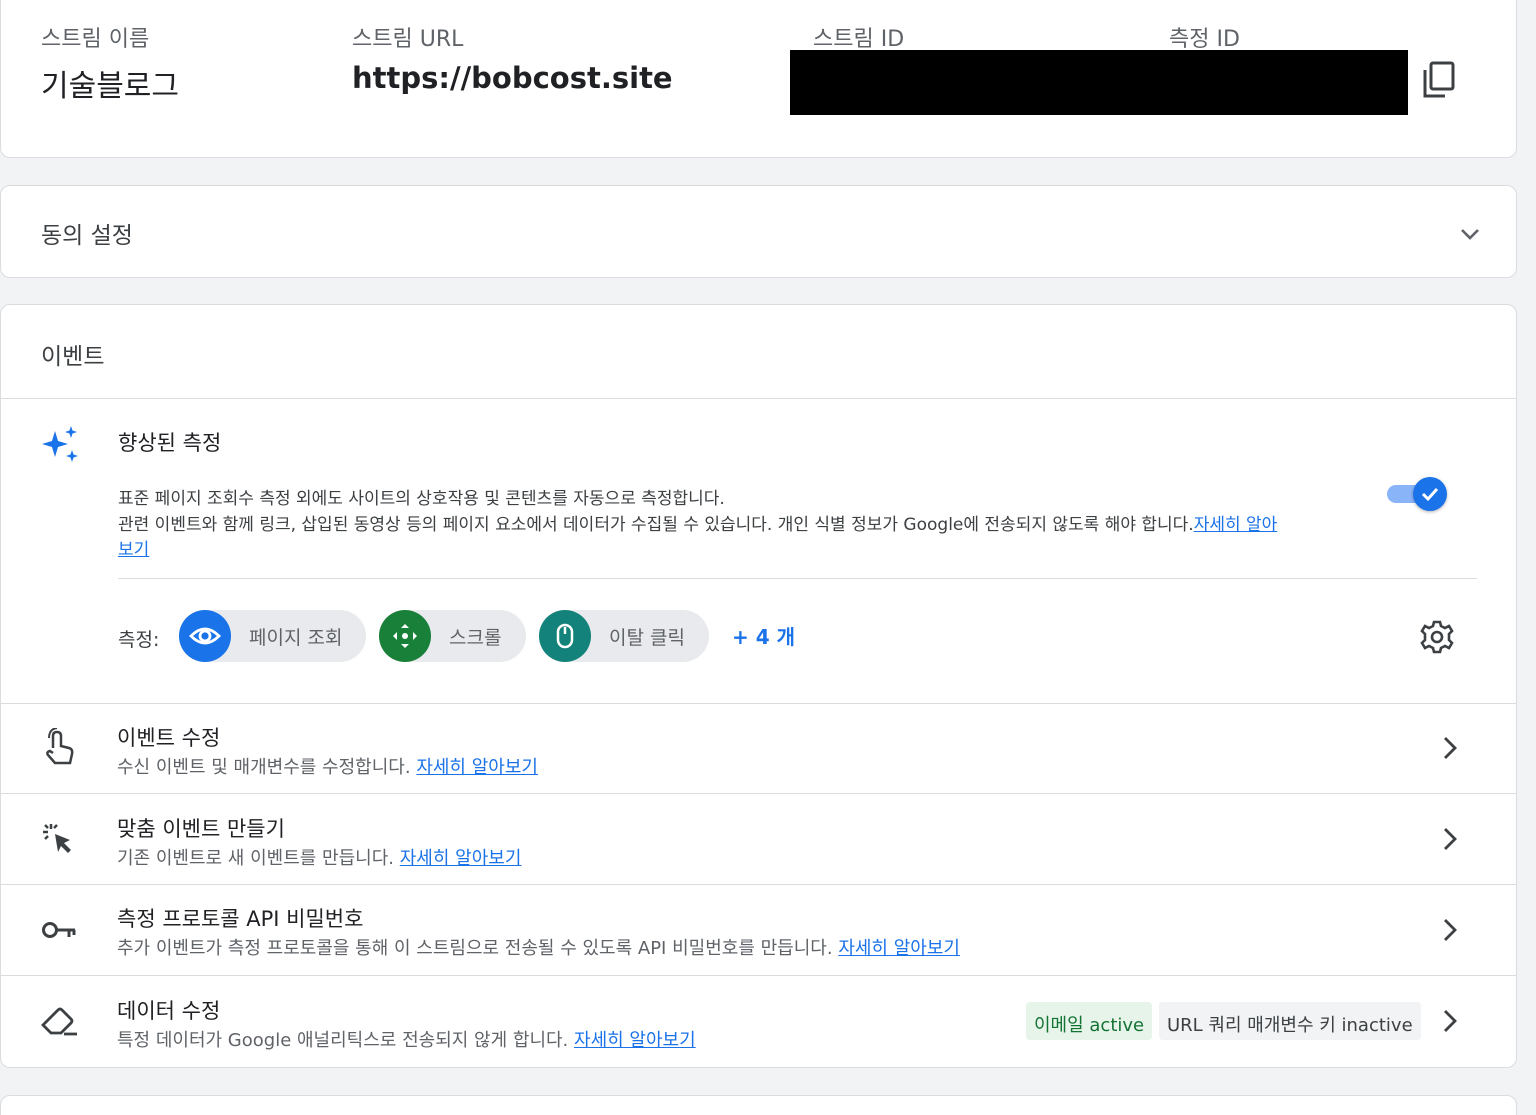 This screenshot has height=1115, width=1536. What do you see at coordinates (475, 638) in the screenshot?
I see `chip-label: 스크롤` at bounding box center [475, 638].